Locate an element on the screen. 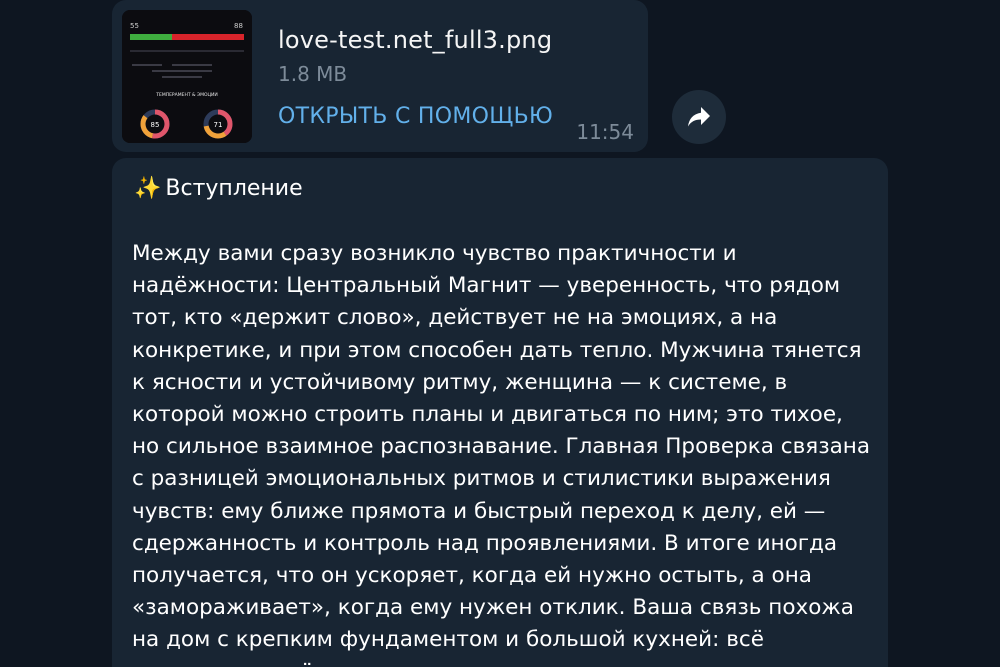 The image size is (1000, 667). open-with-button: ОТКРЫТЬ С ПОМОЩЬЮ is located at coordinates (415, 116).